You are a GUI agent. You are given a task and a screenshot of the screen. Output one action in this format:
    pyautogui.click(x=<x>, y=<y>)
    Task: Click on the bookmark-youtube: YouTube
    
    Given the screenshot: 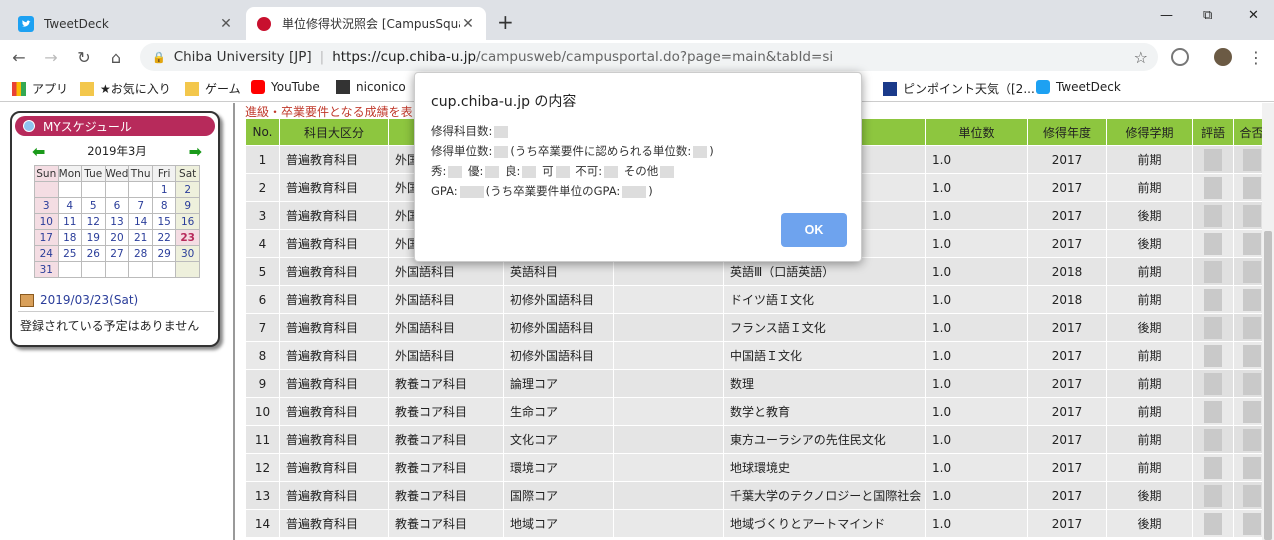 What is the action you would take?
    pyautogui.click(x=285, y=87)
    